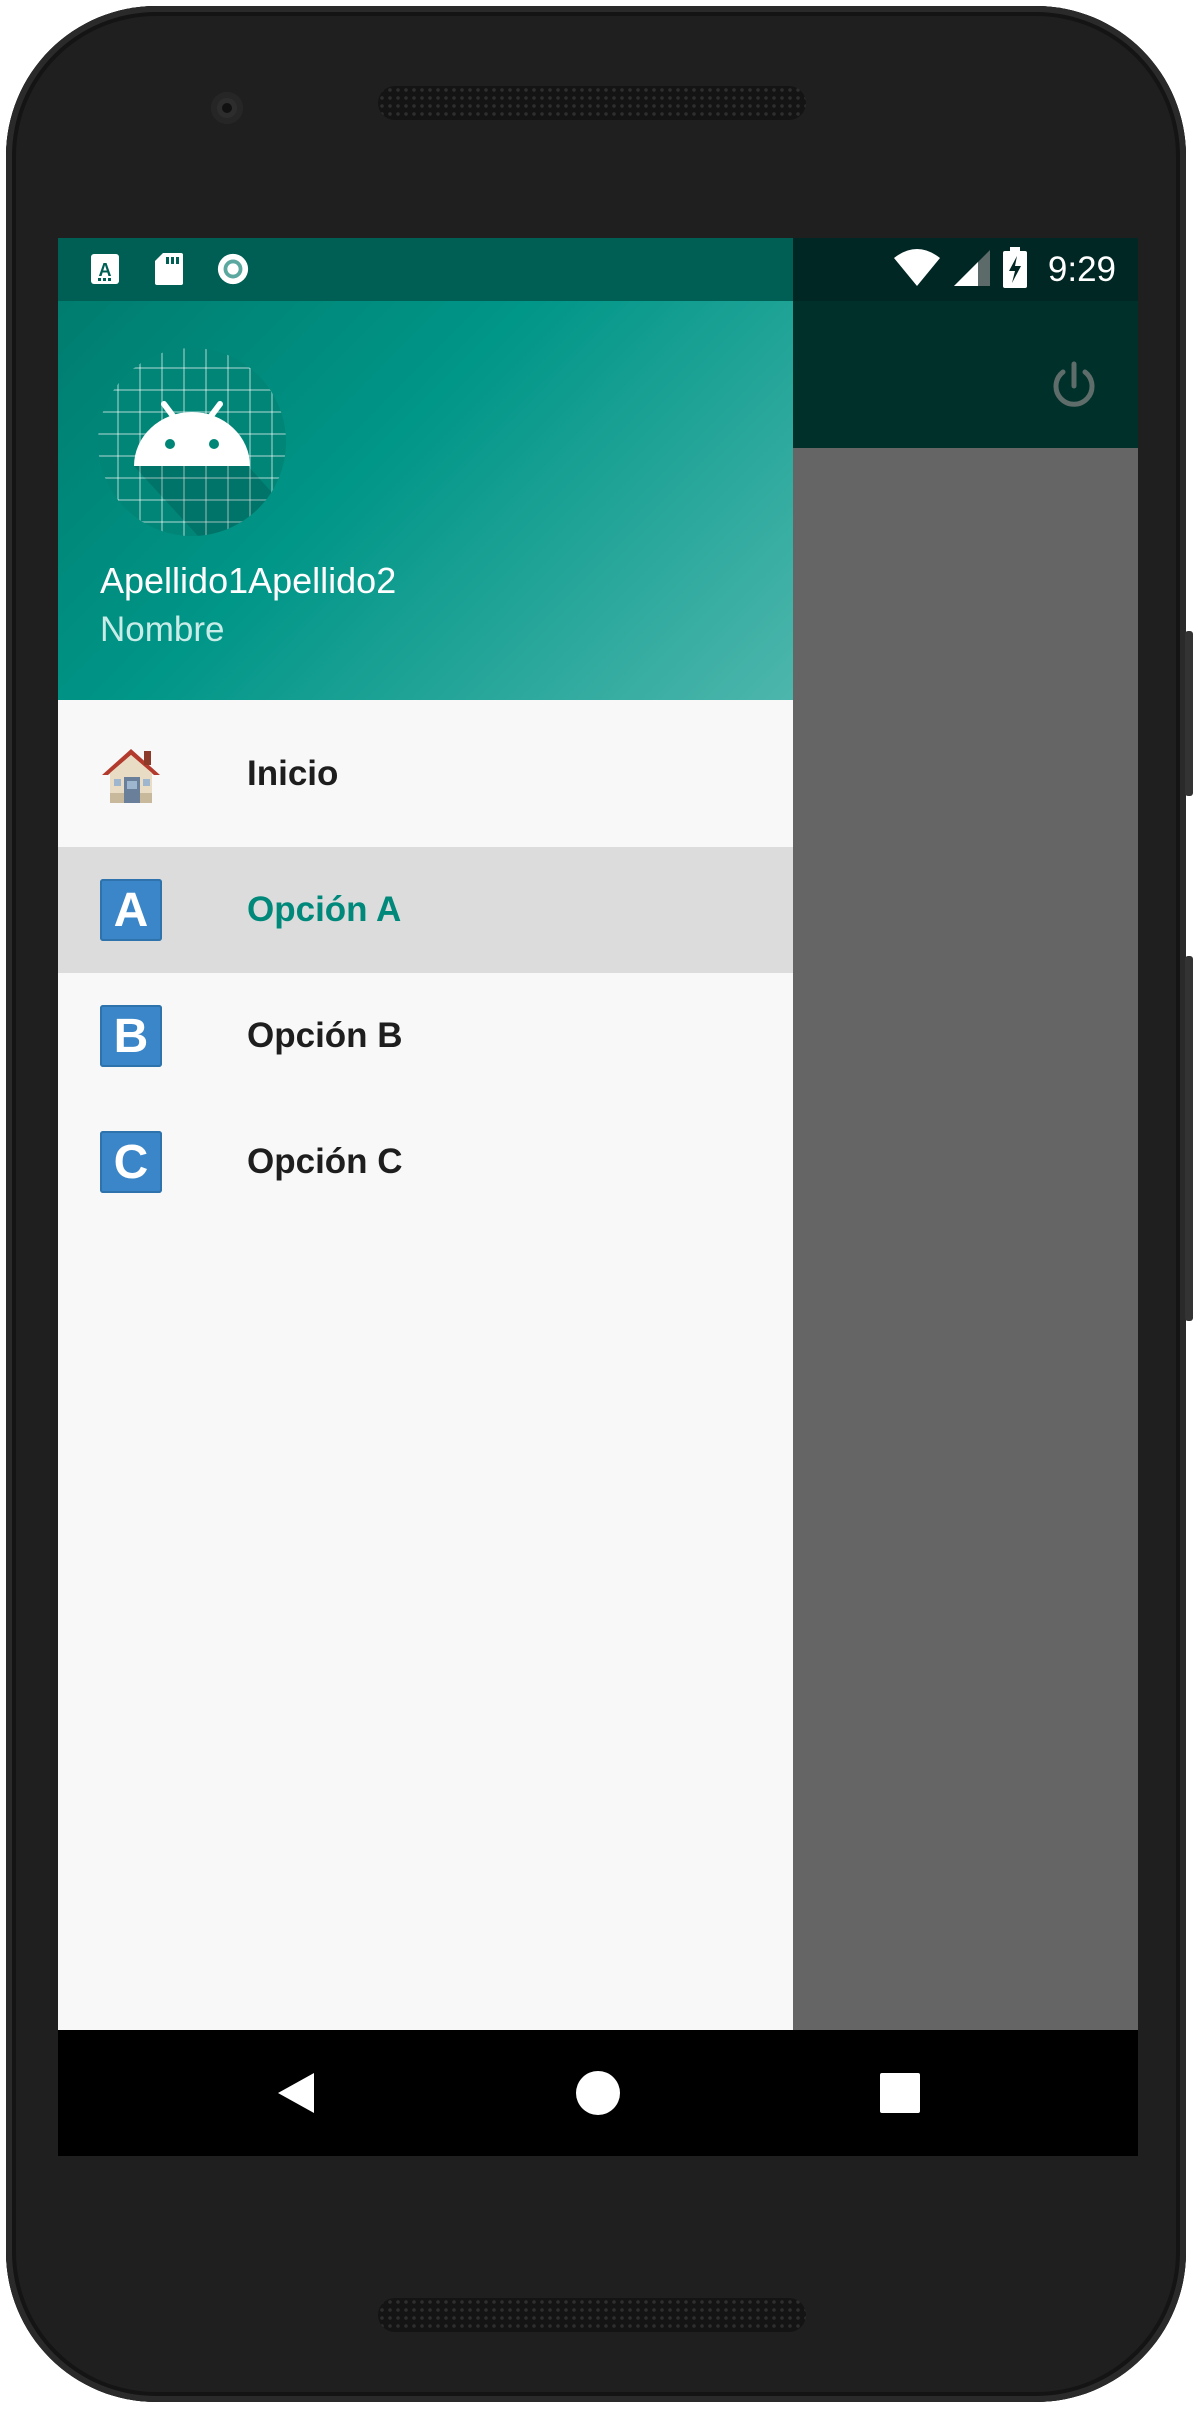 The image size is (1194, 2409). What do you see at coordinates (131, 774) in the screenshot?
I see `house-icon` at bounding box center [131, 774].